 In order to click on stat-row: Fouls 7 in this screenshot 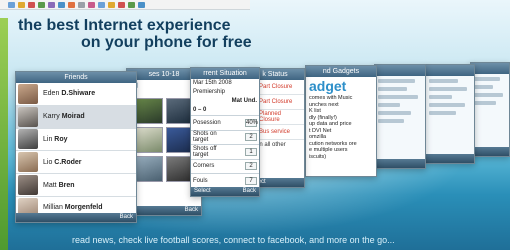, I will do `click(225, 180)`.